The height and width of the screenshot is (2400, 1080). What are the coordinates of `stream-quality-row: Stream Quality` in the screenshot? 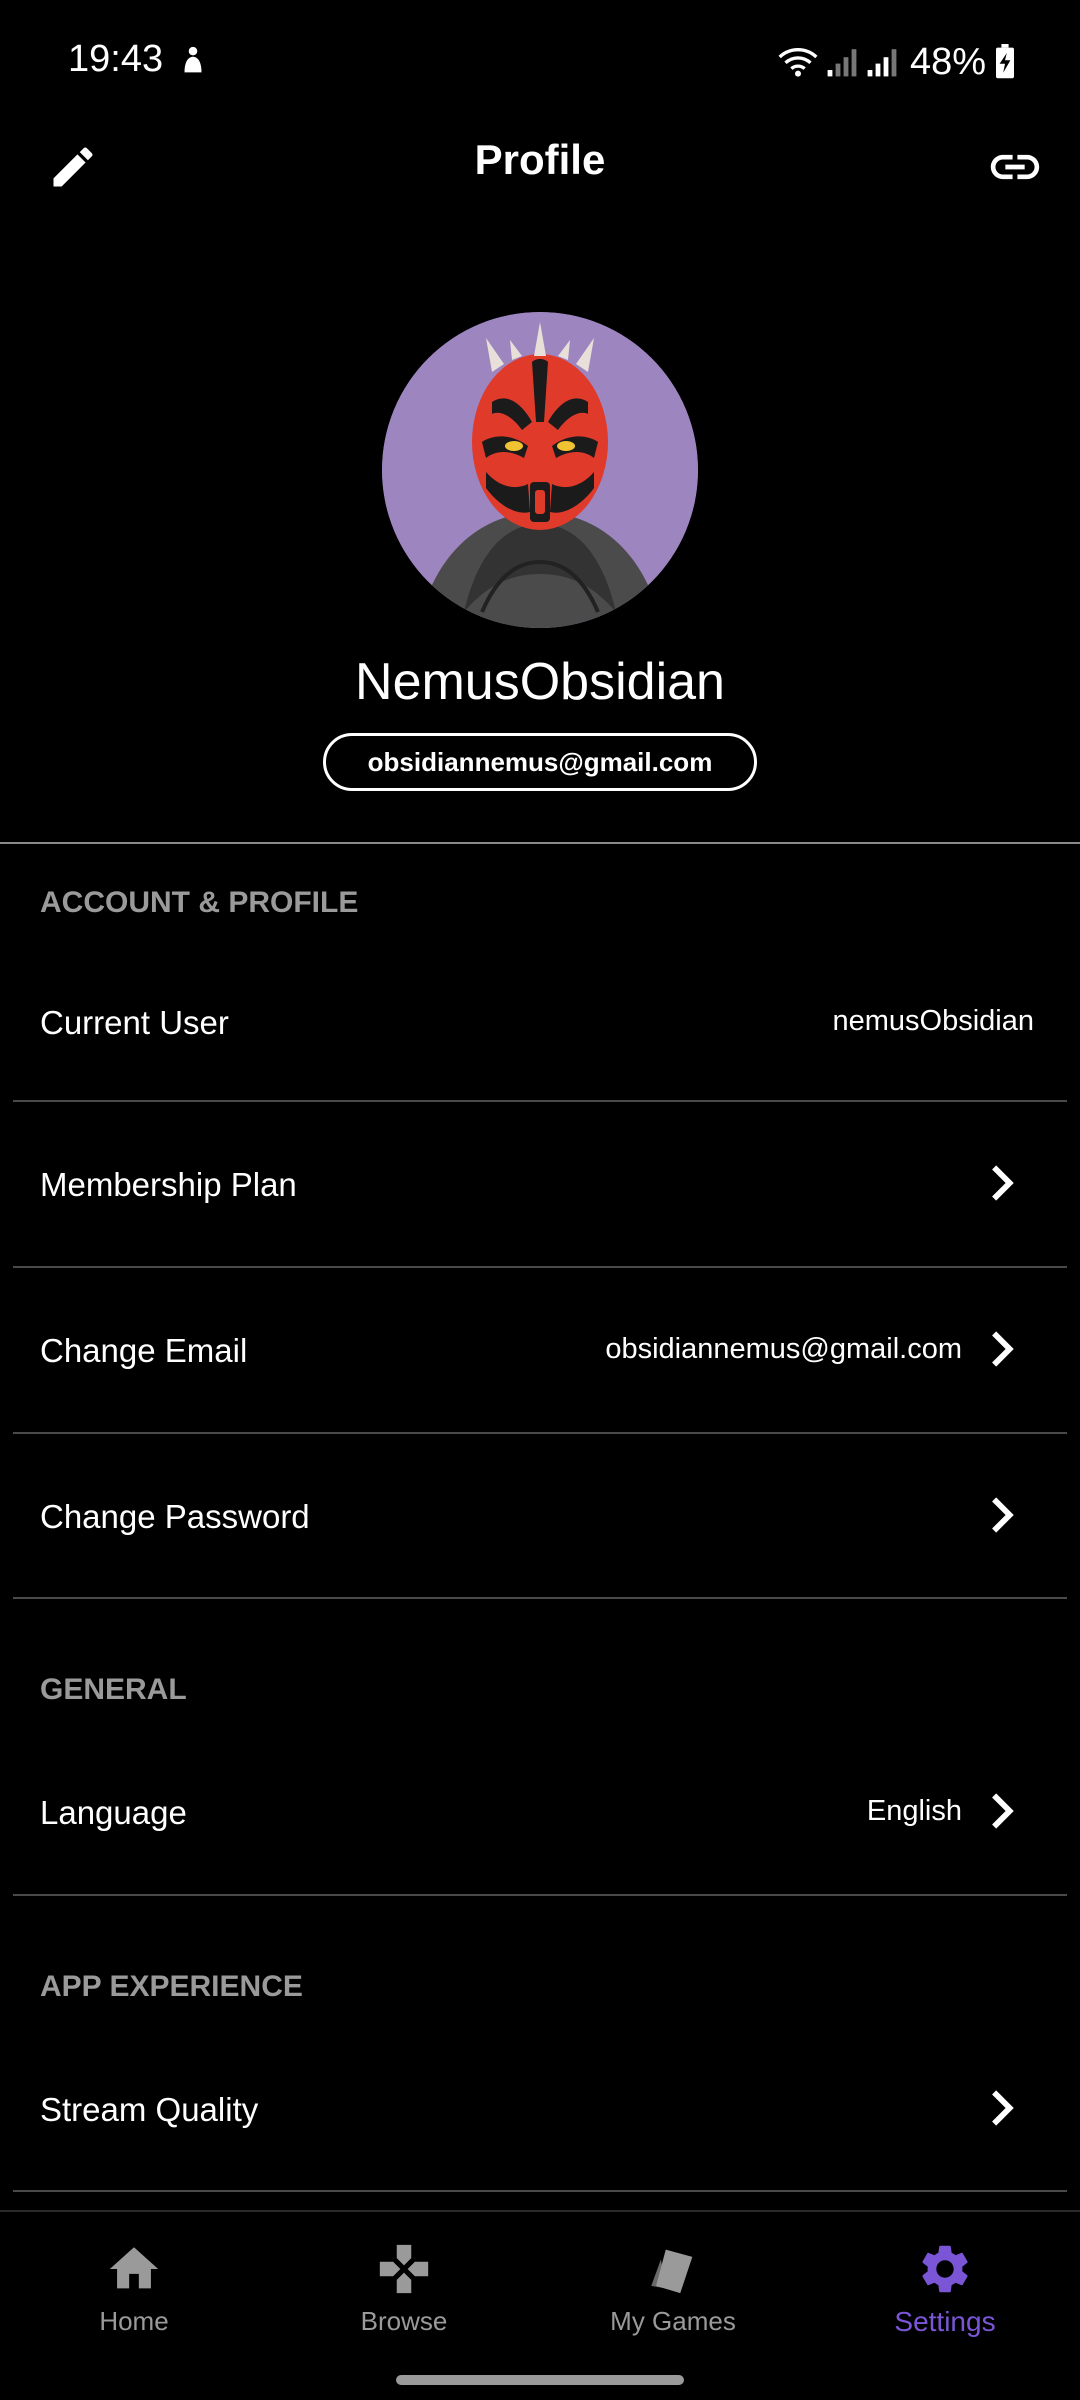 It's located at (540, 2109).